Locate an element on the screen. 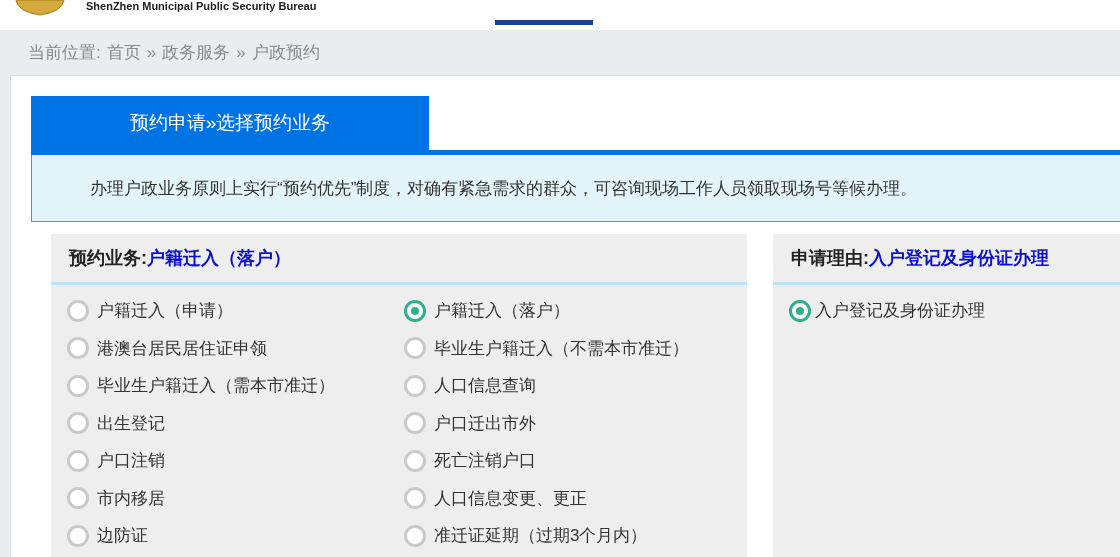 This screenshot has height=557, width=1120. radio-option: 边防证 is located at coordinates (235, 535).